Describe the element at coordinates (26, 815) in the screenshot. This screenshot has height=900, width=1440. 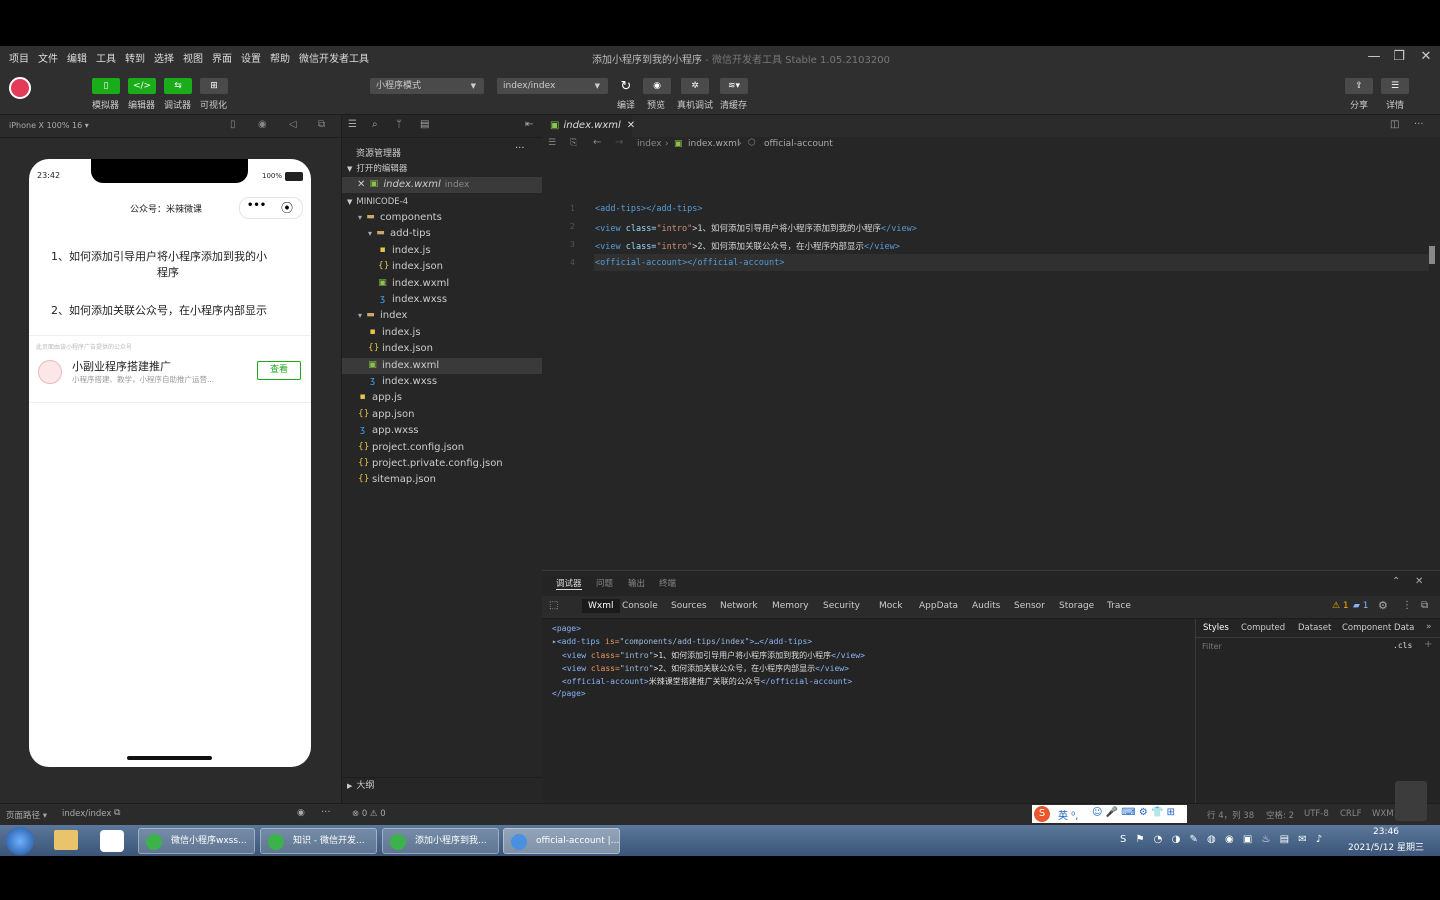
I see `page-path-label: 页面路径 ▾` at that location.